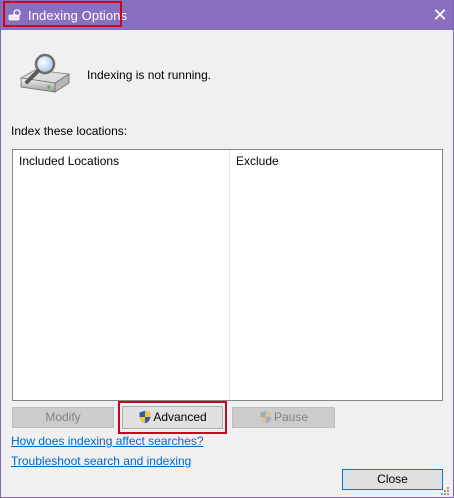 This screenshot has width=454, height=498. Describe the element at coordinates (107, 441) in the screenshot. I see `how-indexing-affects-link: How does indexing affect searches?` at that location.